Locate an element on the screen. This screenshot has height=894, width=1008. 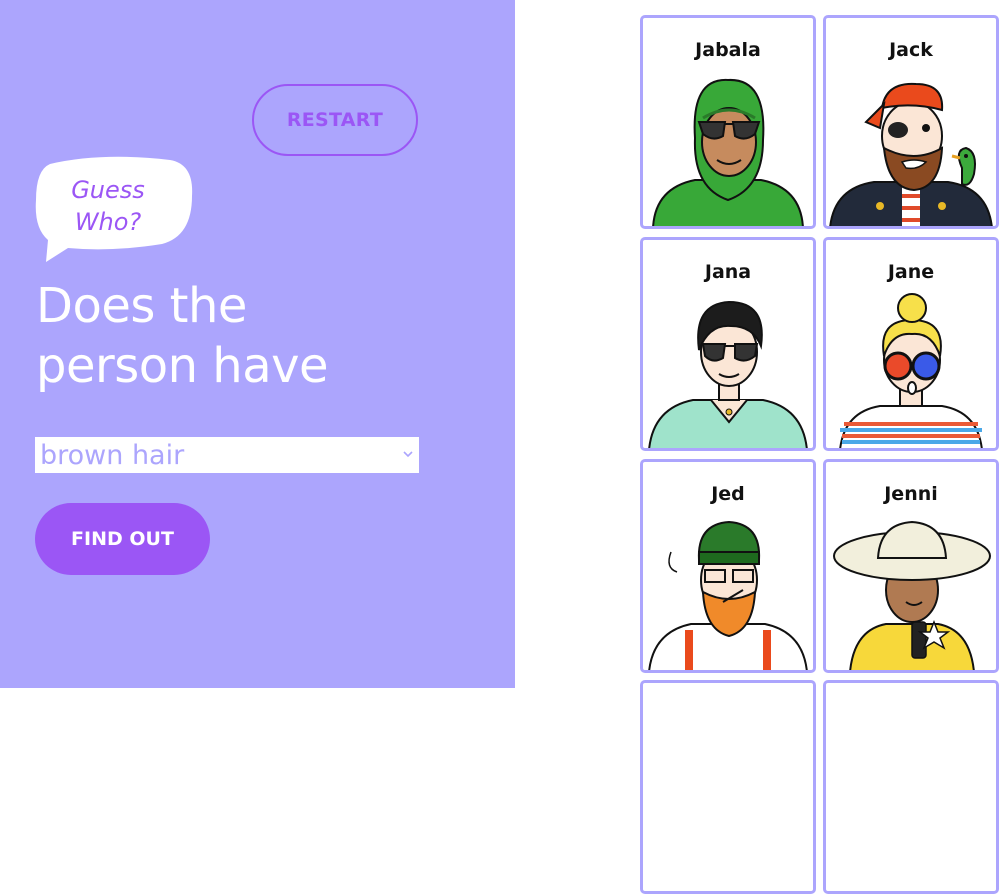
chevron-down-icon is located at coordinates (408, 454).